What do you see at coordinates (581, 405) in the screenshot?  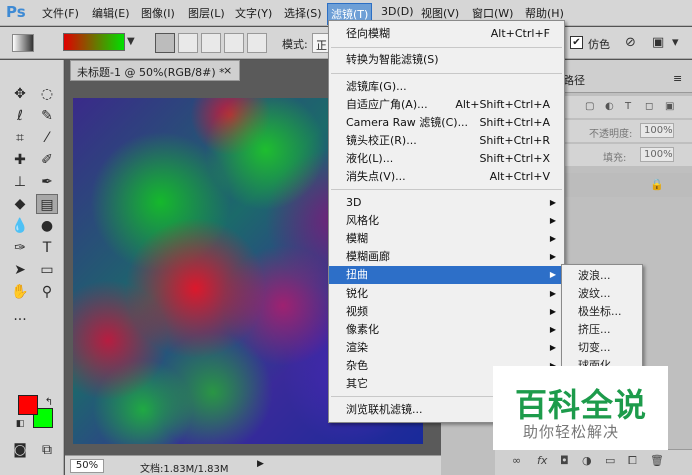 I see `watermark-title: 百科全说` at bounding box center [581, 405].